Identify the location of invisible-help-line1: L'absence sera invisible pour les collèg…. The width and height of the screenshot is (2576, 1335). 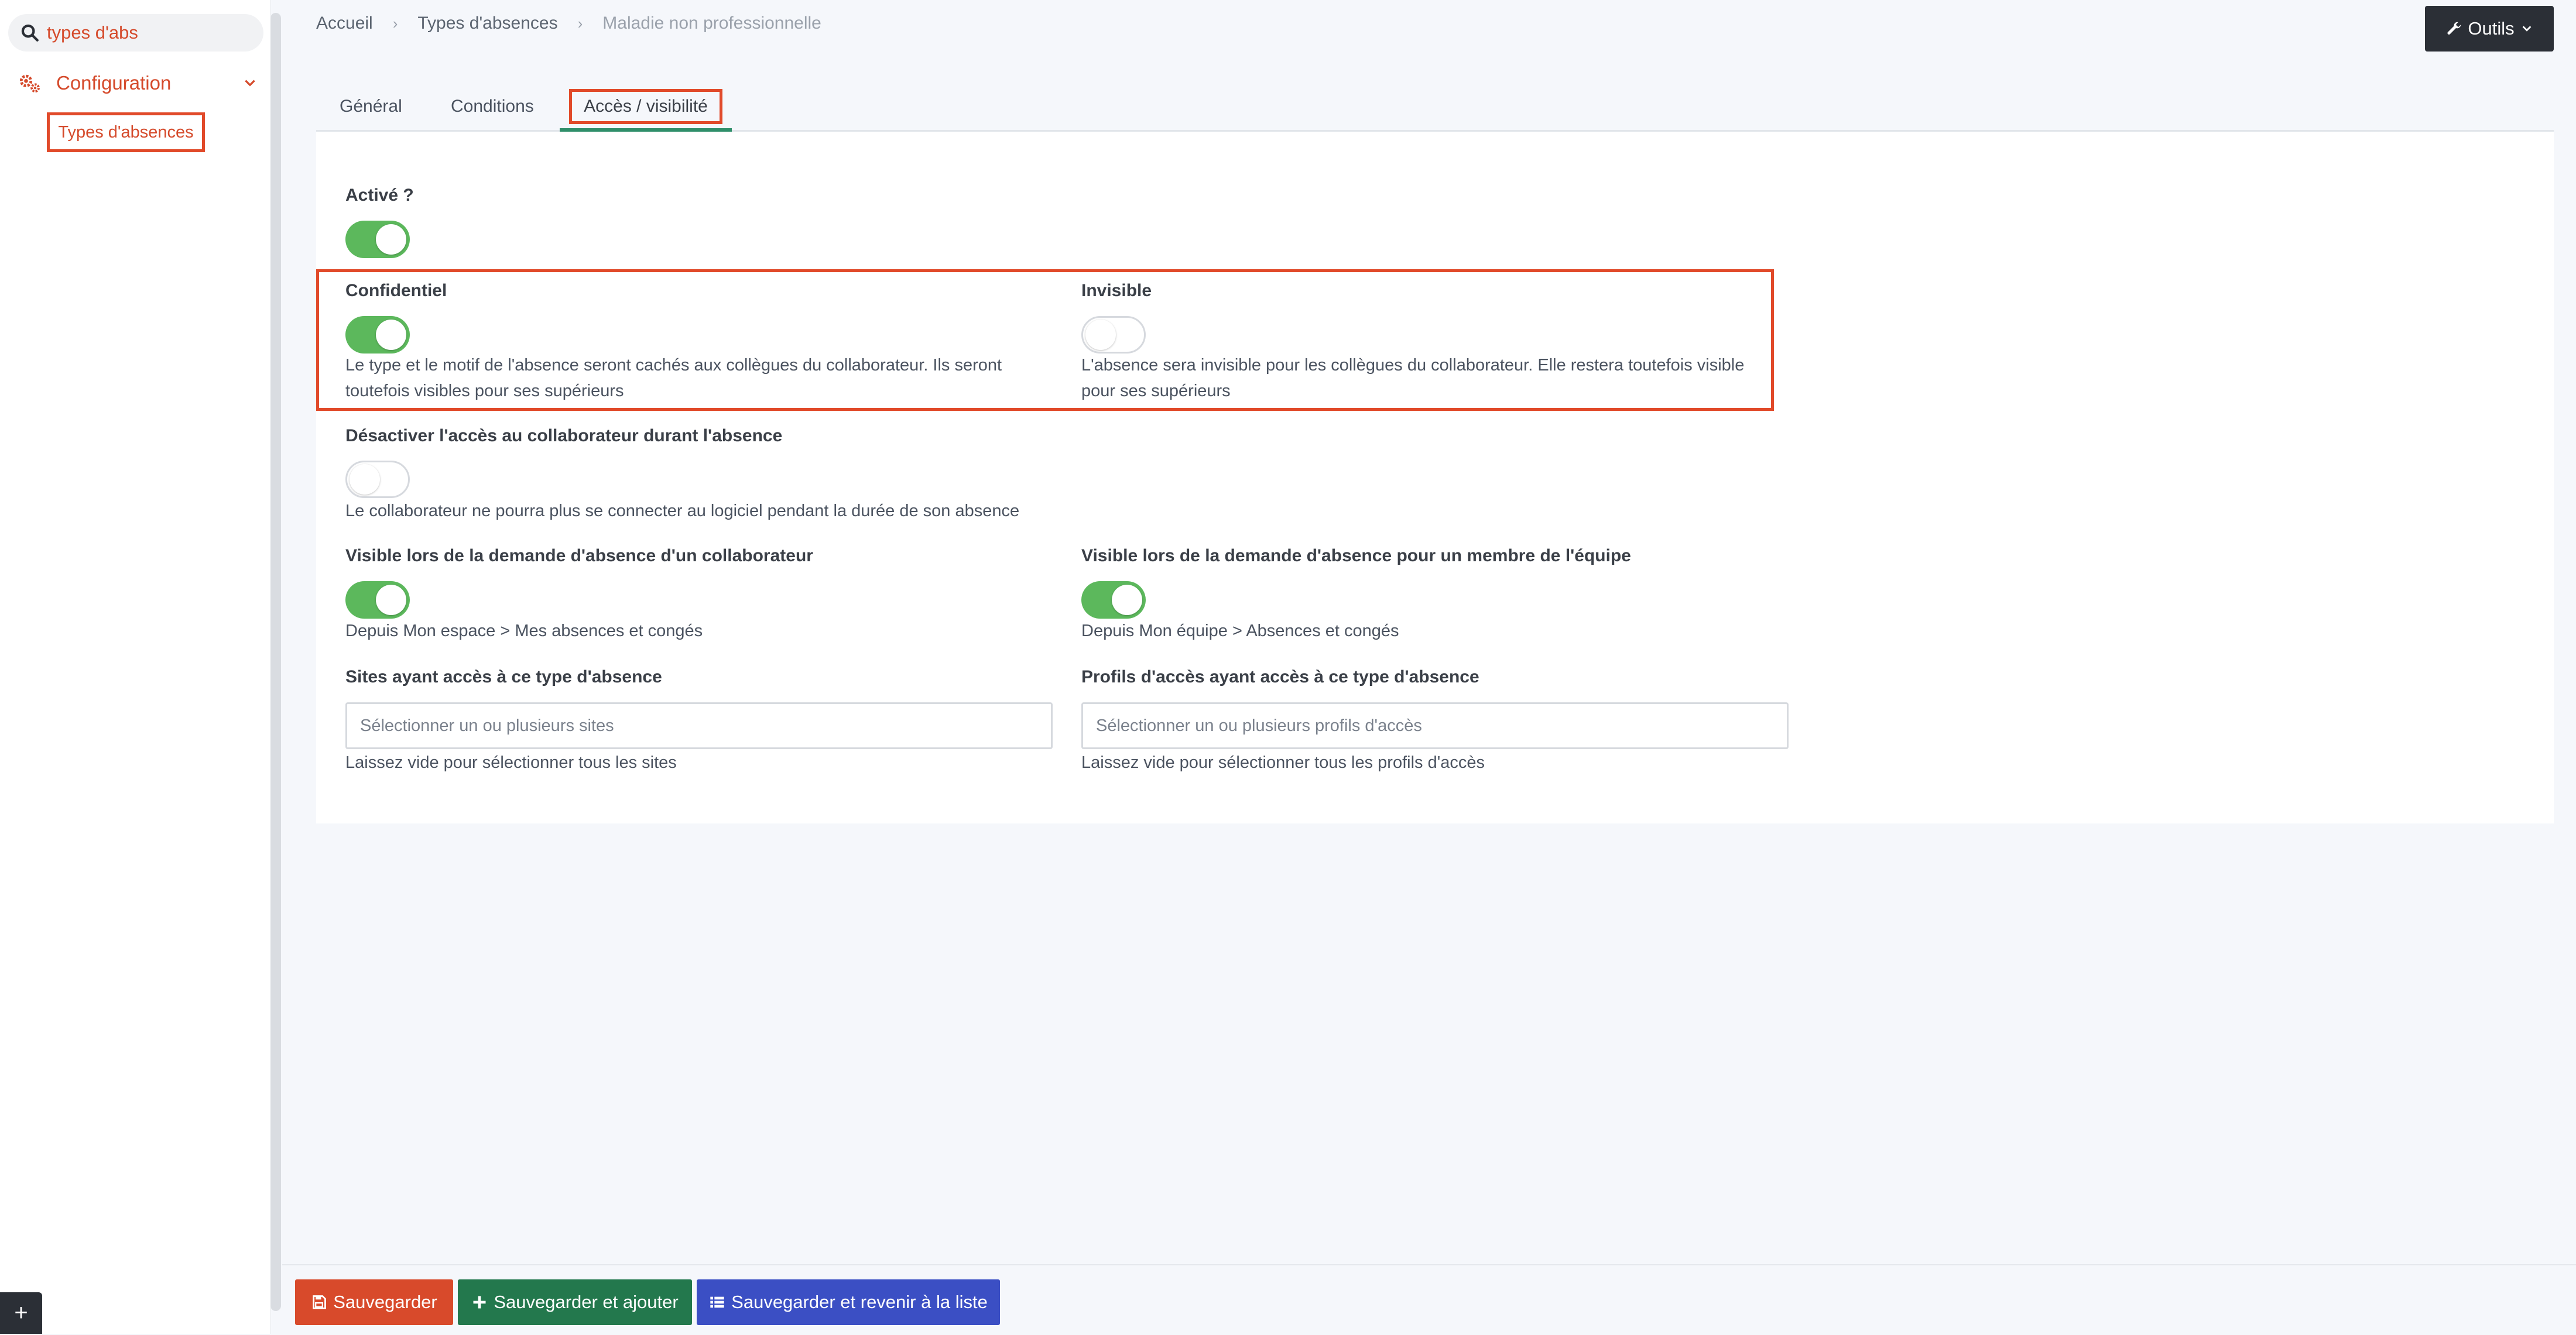
(1413, 365).